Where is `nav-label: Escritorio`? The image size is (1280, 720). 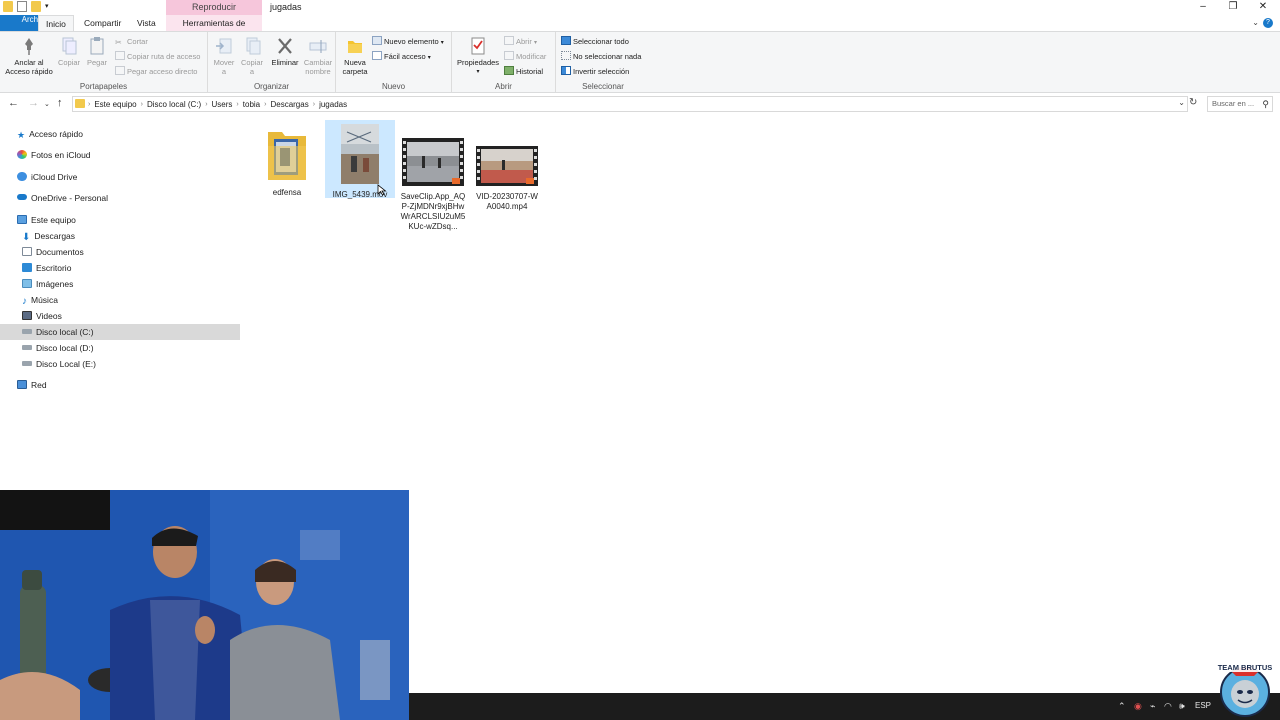
nav-label: Escritorio is located at coordinates (54, 268).